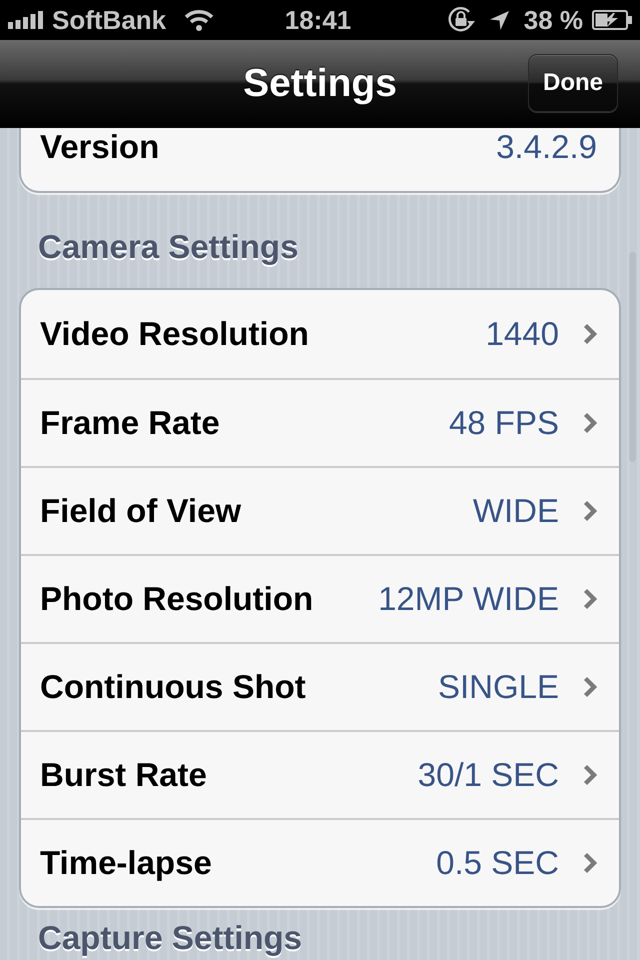 This screenshot has height=960, width=640. Describe the element at coordinates (320, 862) in the screenshot. I see `settings-row: Time-lapse 0.5 SEC` at that location.